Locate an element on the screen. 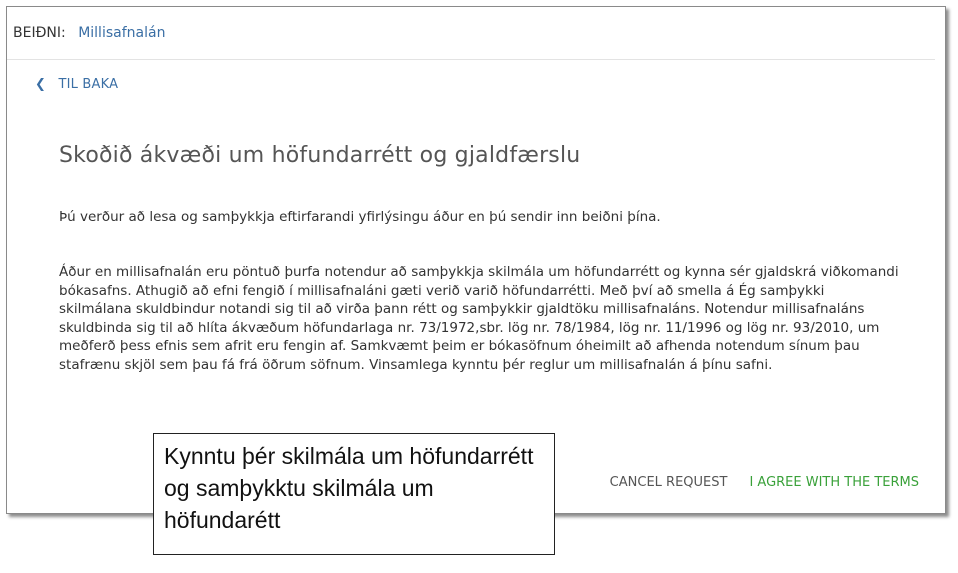 Image resolution: width=958 pixels, height=573 pixels. agree-terms-button: I AGREE WITH THE TERMS is located at coordinates (834, 482).